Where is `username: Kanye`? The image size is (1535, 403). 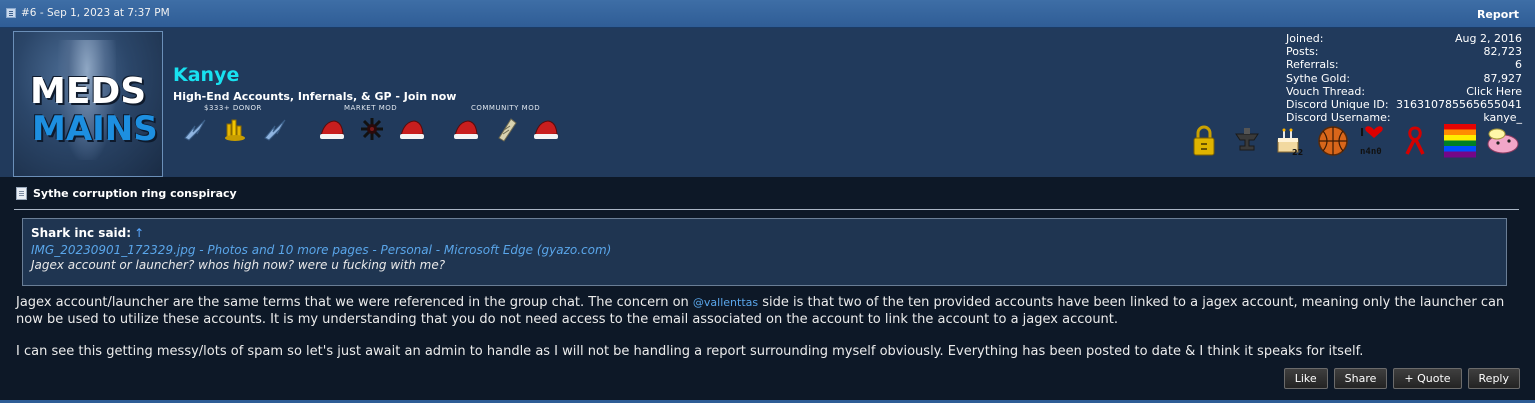
username: Kanye is located at coordinates (206, 75).